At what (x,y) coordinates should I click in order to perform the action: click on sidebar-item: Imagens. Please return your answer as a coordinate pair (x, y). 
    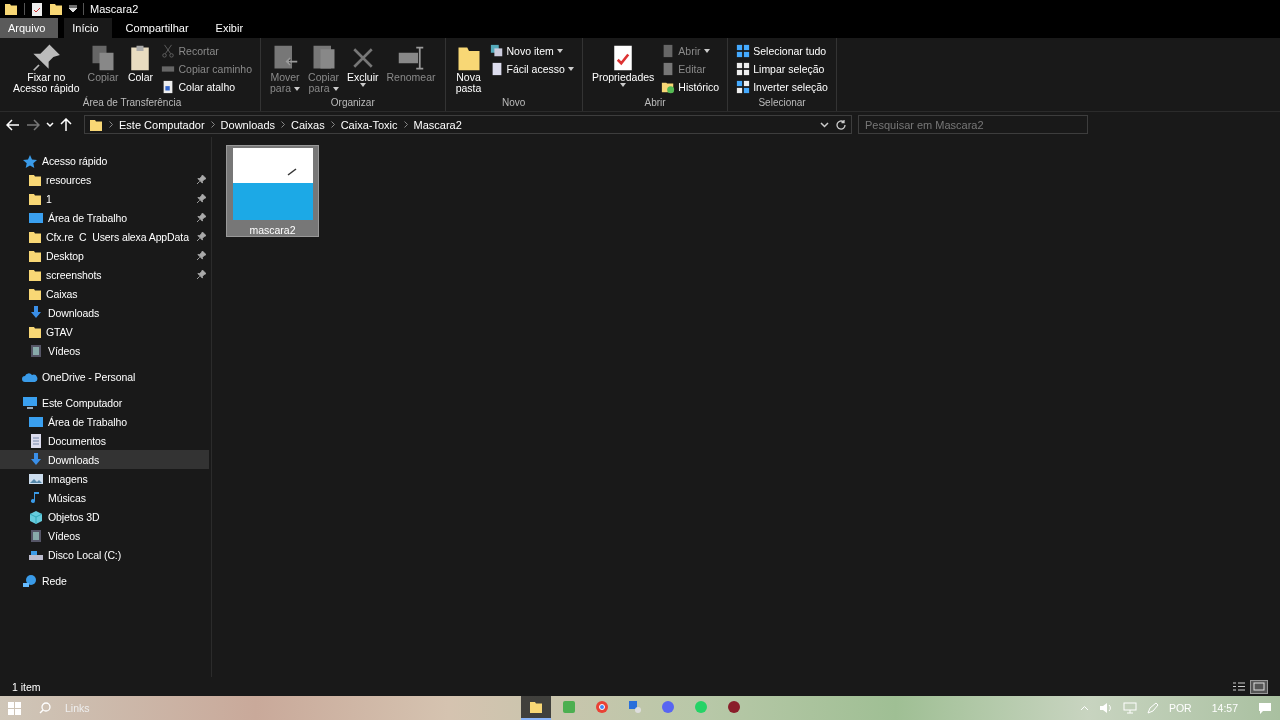
    Looking at the image, I should click on (104, 478).